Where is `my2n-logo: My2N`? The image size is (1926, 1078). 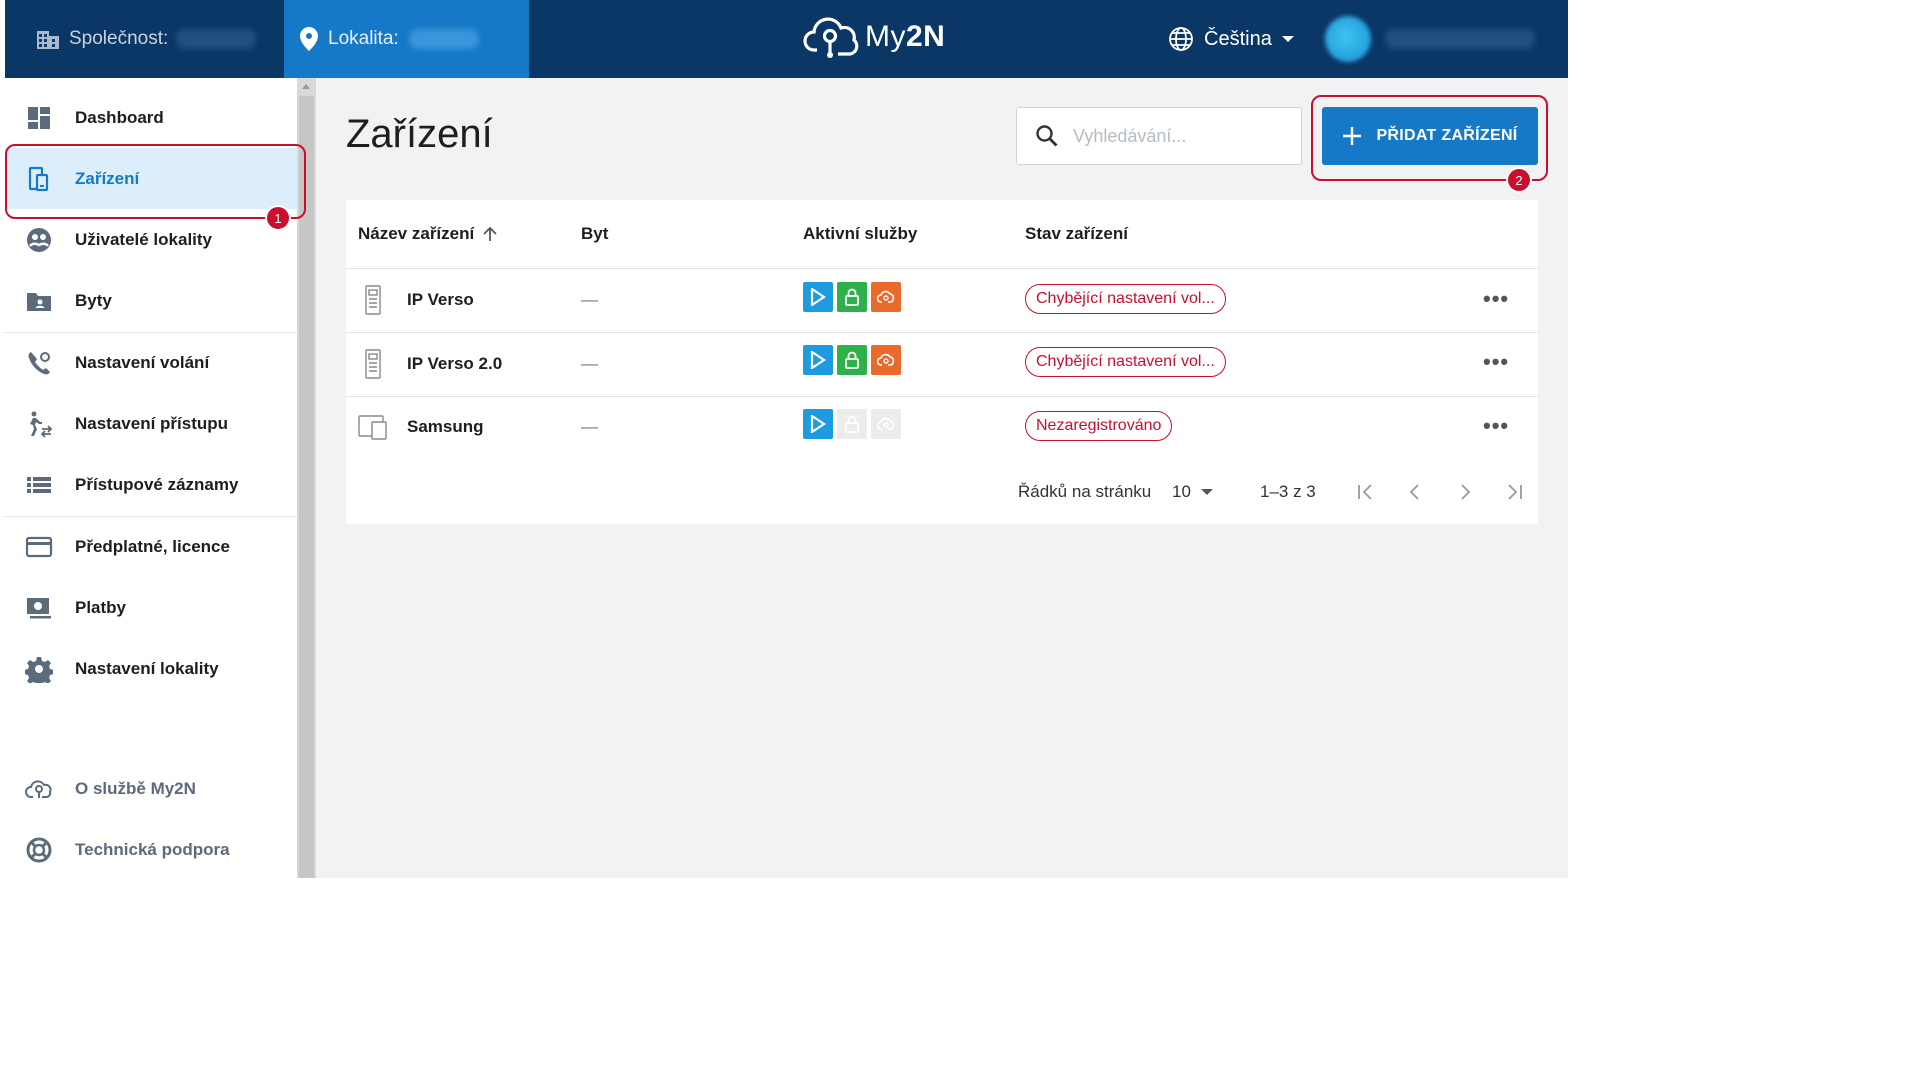
my2n-logo: My2N is located at coordinates (874, 37).